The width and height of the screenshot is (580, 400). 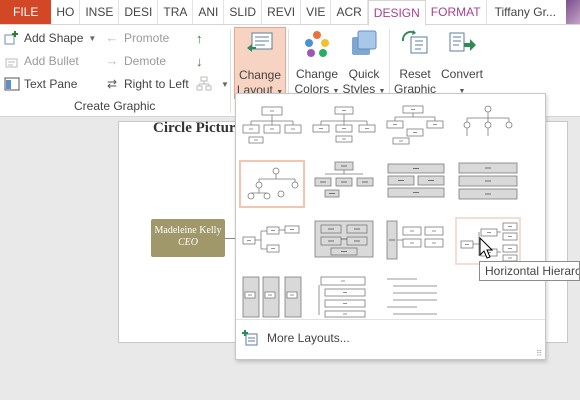 I want to click on convert-icon, so click(x=462, y=42).